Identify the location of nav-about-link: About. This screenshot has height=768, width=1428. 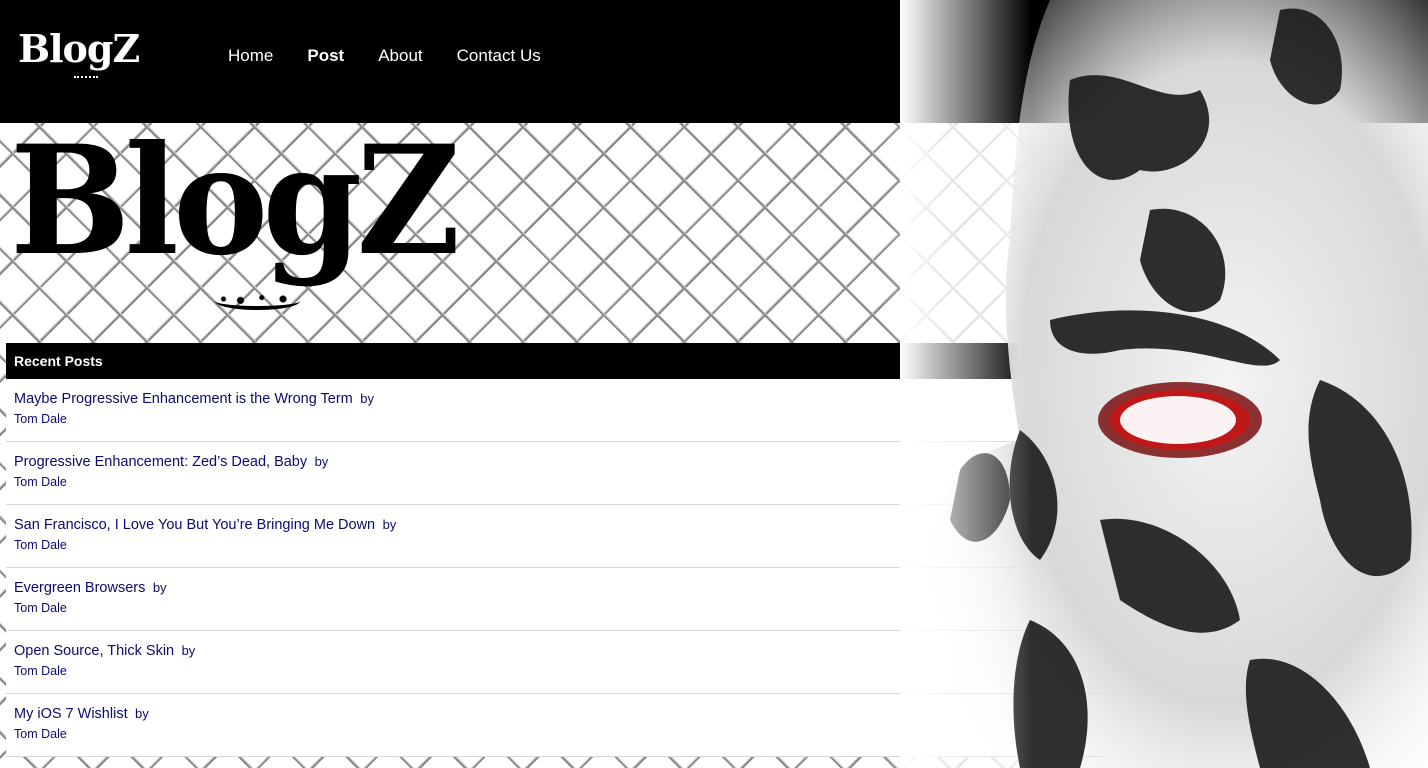
(400, 56).